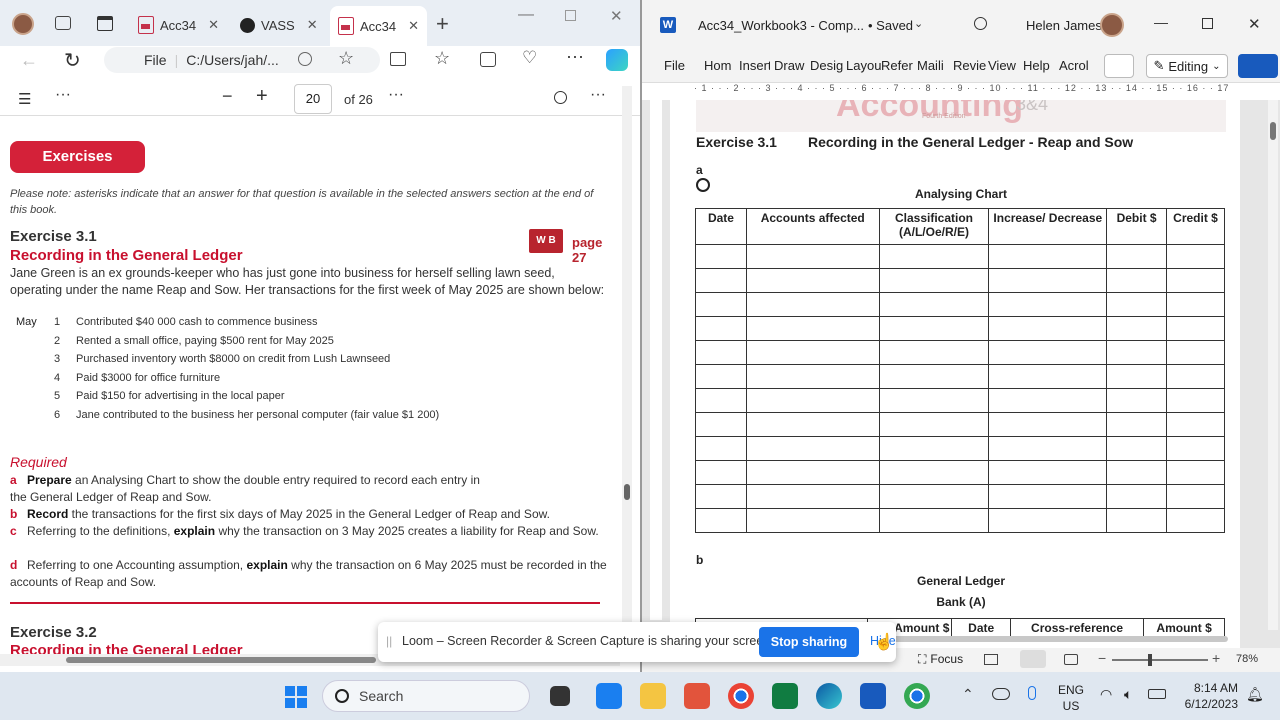  What do you see at coordinates (389, 641) in the screenshot?
I see `drag-handle: ||` at bounding box center [389, 641].